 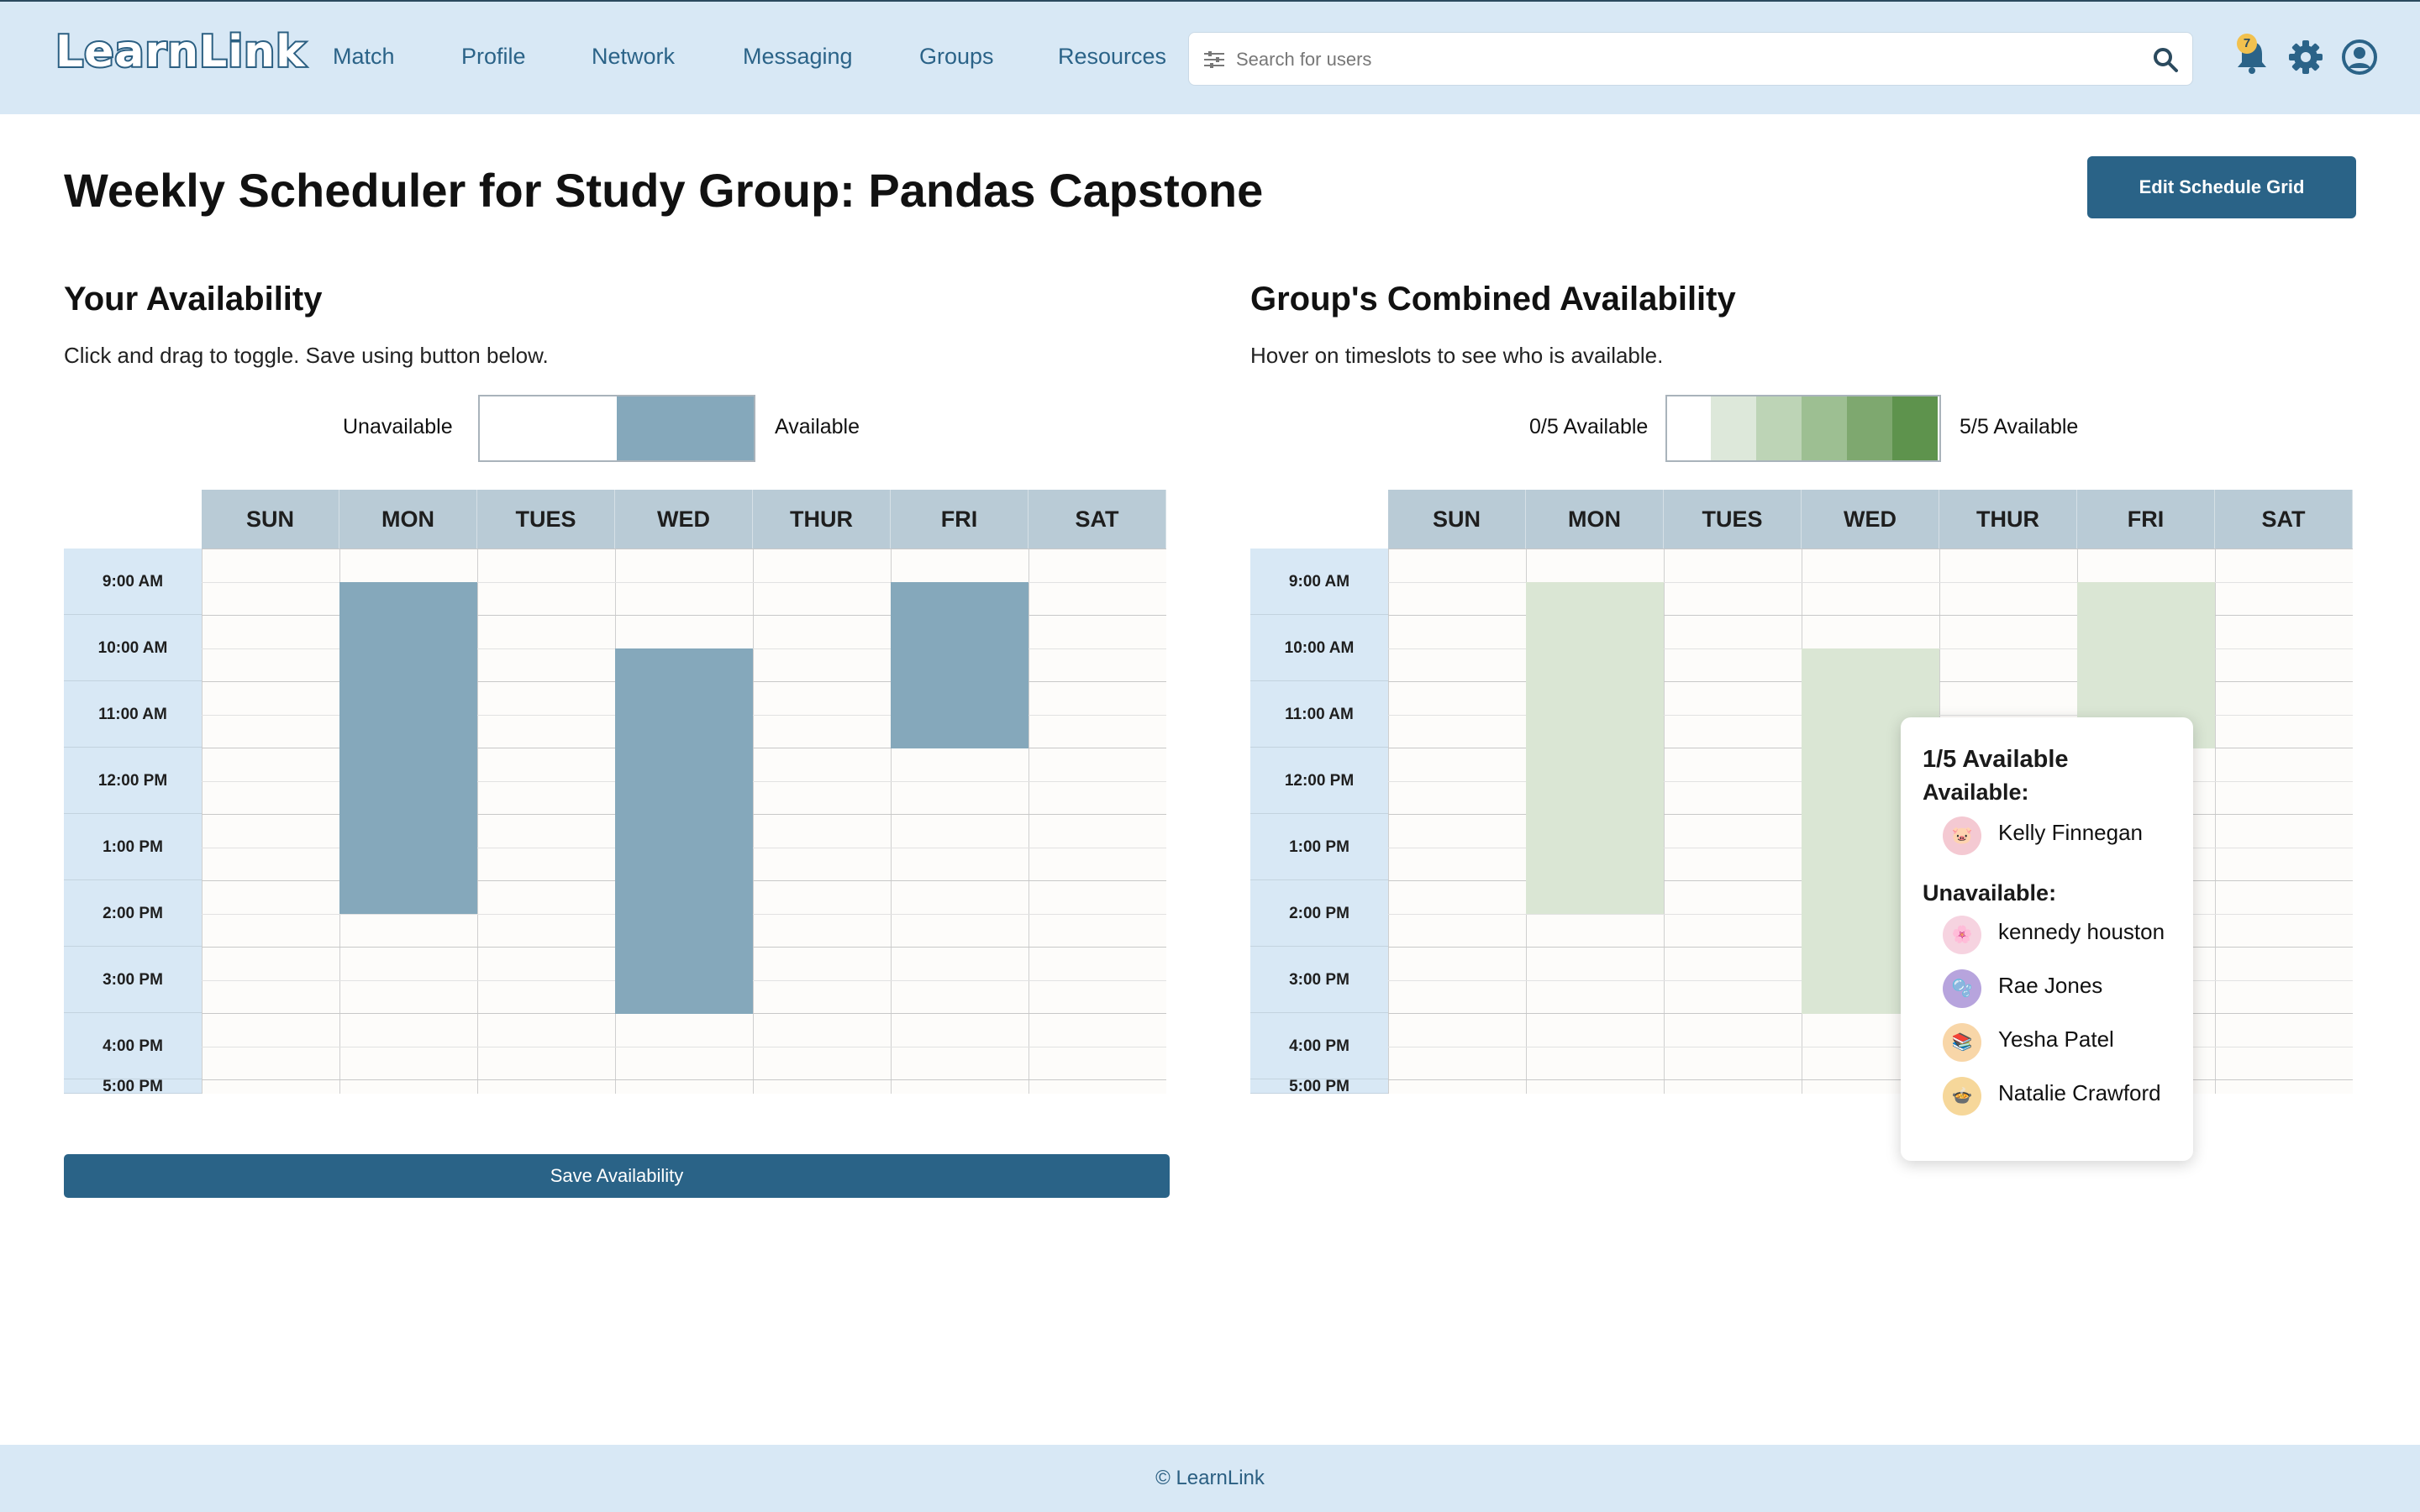 What do you see at coordinates (180, 52) in the screenshot?
I see `learnlink-logo: LearnLink` at bounding box center [180, 52].